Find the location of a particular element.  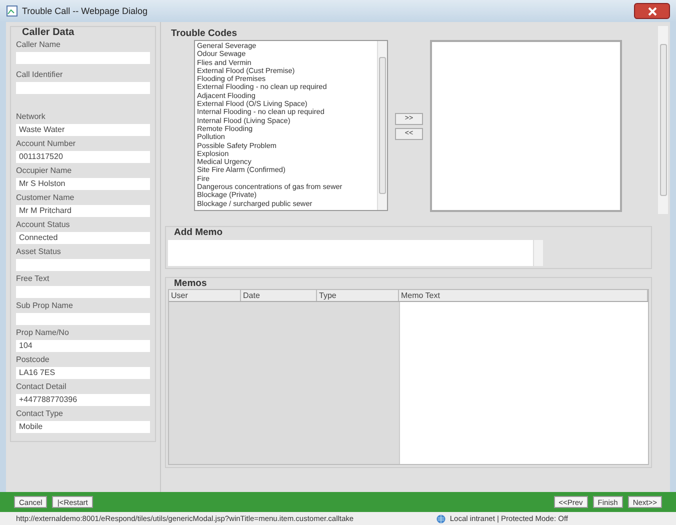

field-label: Asset Status is located at coordinates (39, 252).